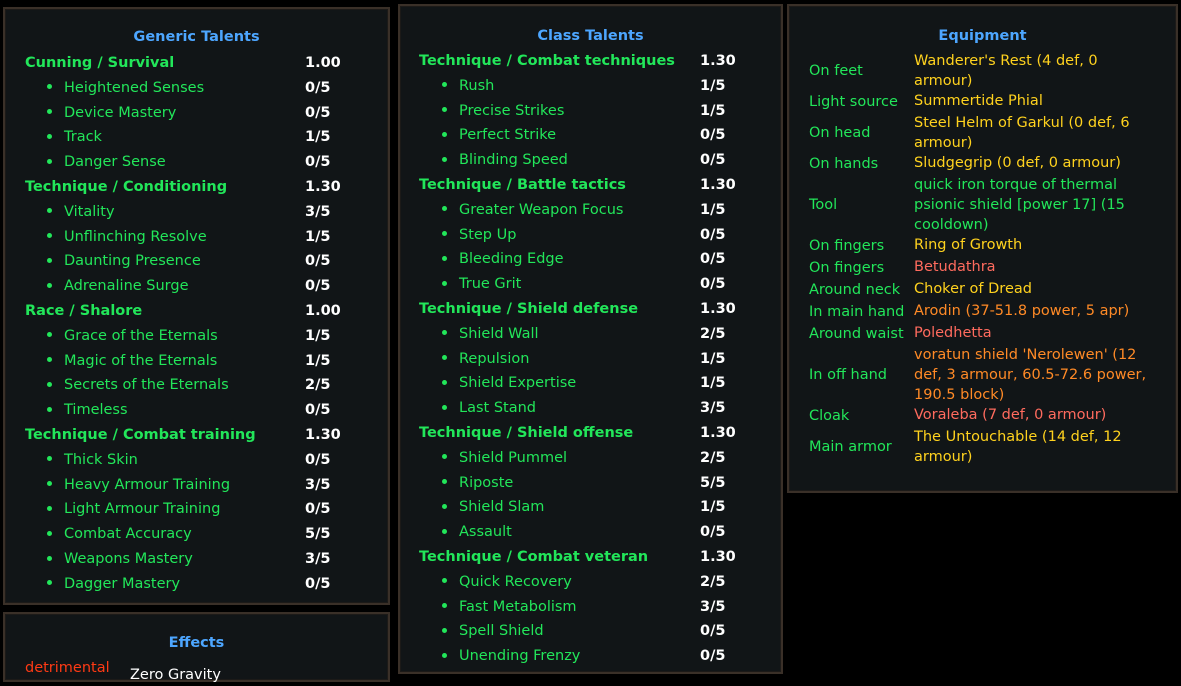 The image size is (1181, 686). What do you see at coordinates (1039, 289) in the screenshot?
I see `equipment-item: Choker of Dread` at bounding box center [1039, 289].